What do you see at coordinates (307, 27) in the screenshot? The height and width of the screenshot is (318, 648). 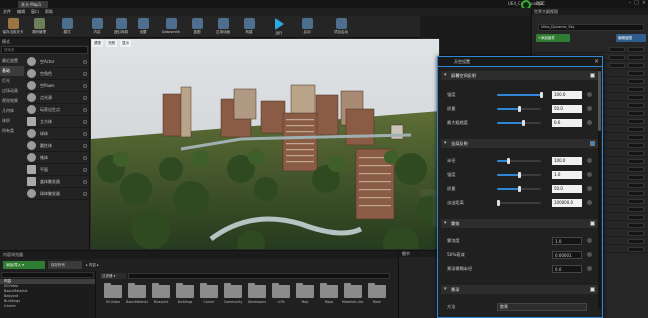 I see `launch-button: 启动` at bounding box center [307, 27].